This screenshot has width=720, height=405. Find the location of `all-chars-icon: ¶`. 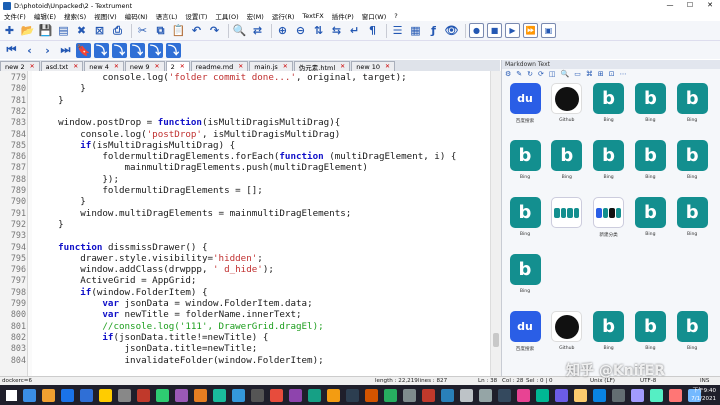

all-chars-icon: ¶ is located at coordinates (372, 30).